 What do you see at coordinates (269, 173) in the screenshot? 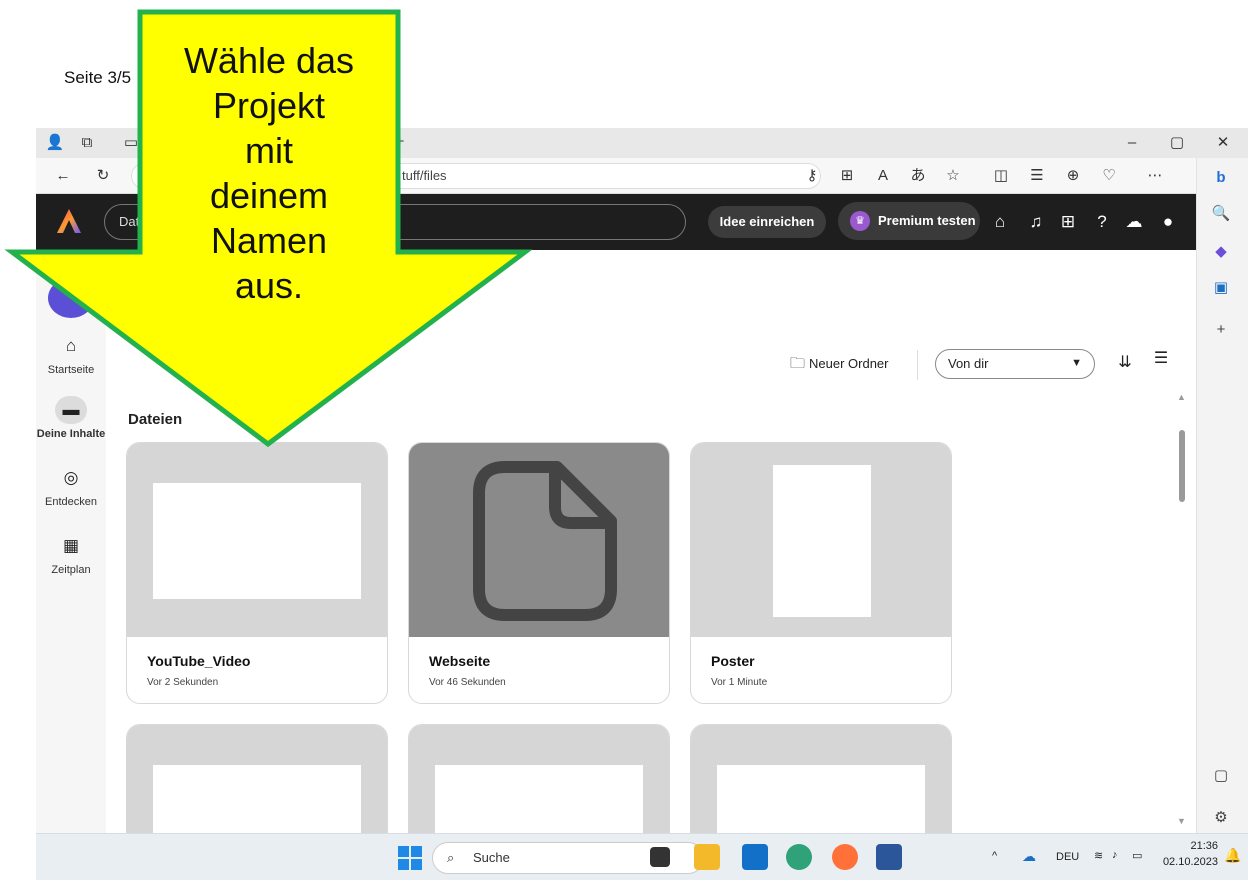
I see `instruction-text: Wähle das Projekt mit deinem Namen aus.` at bounding box center [269, 173].